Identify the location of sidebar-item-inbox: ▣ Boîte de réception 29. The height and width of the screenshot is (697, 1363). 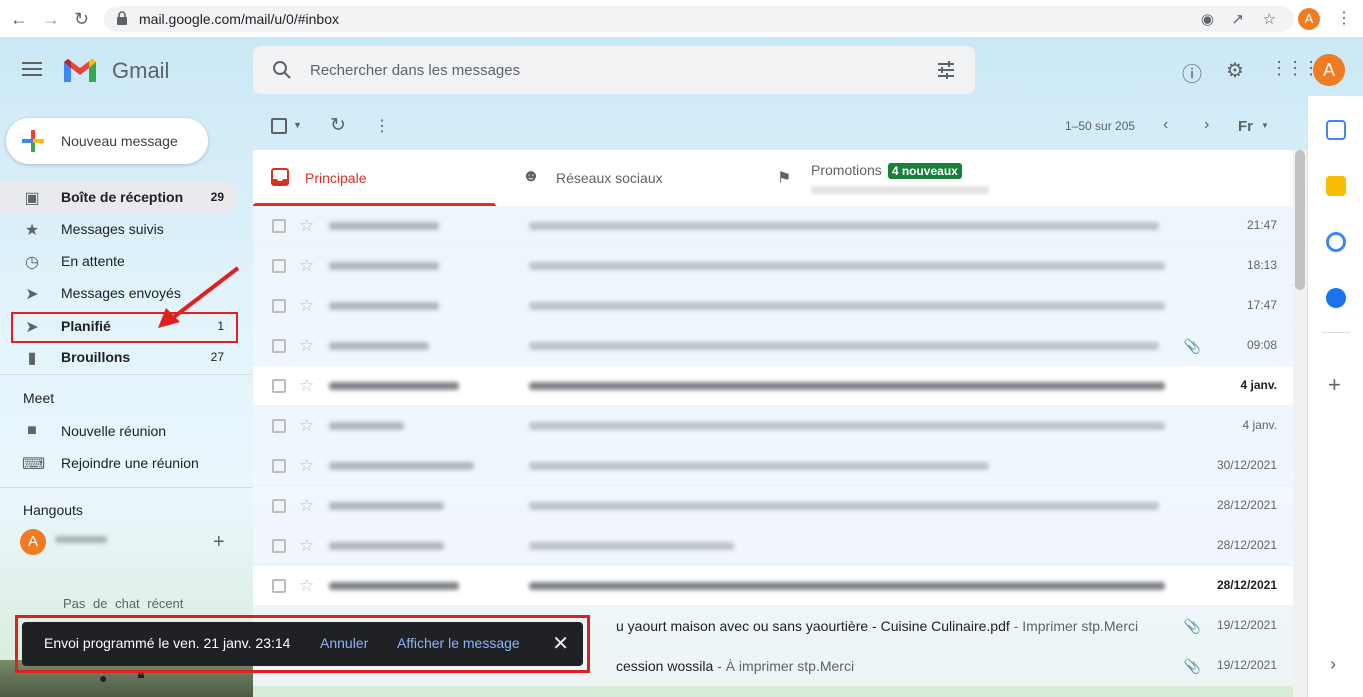
(119, 197).